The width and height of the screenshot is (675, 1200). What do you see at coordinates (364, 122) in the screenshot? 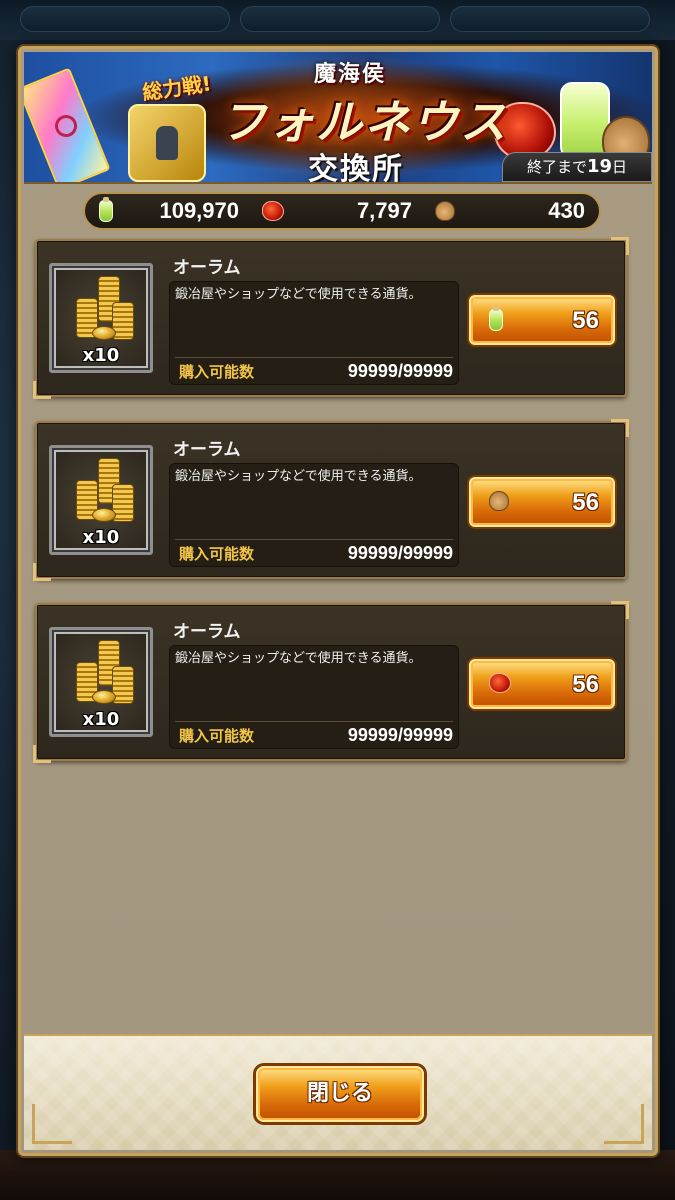
I see `banner-title: フォルネウス` at bounding box center [364, 122].